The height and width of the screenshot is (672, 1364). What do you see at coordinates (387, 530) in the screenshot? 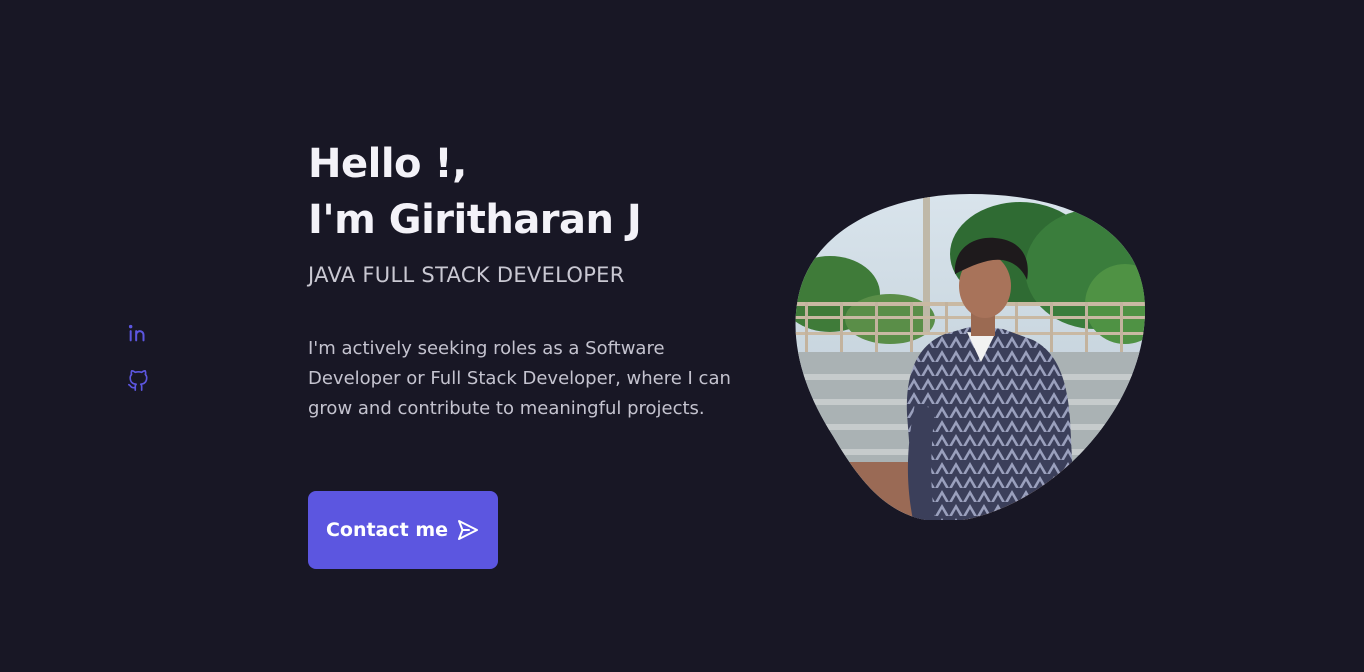
I see `contact-me-label: Contact me` at bounding box center [387, 530].